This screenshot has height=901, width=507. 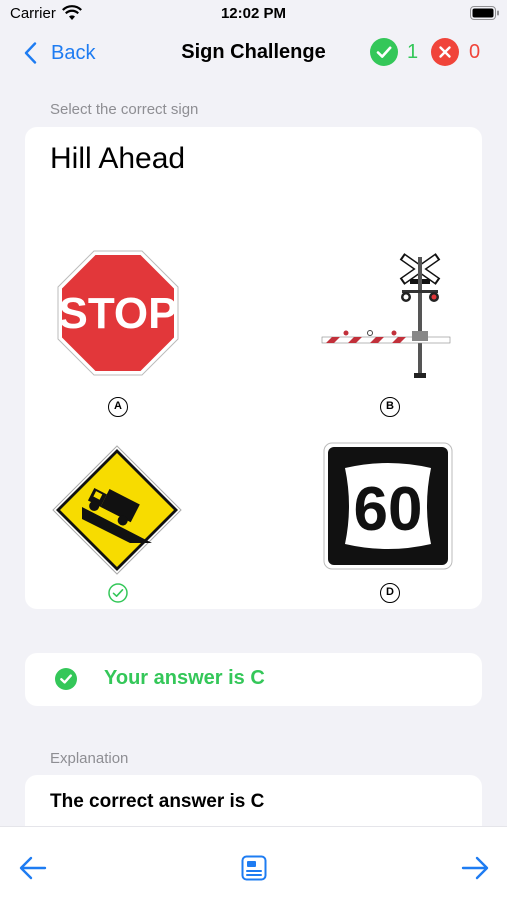 I want to click on railroad-crossing-gate-icon, so click(x=386, y=315).